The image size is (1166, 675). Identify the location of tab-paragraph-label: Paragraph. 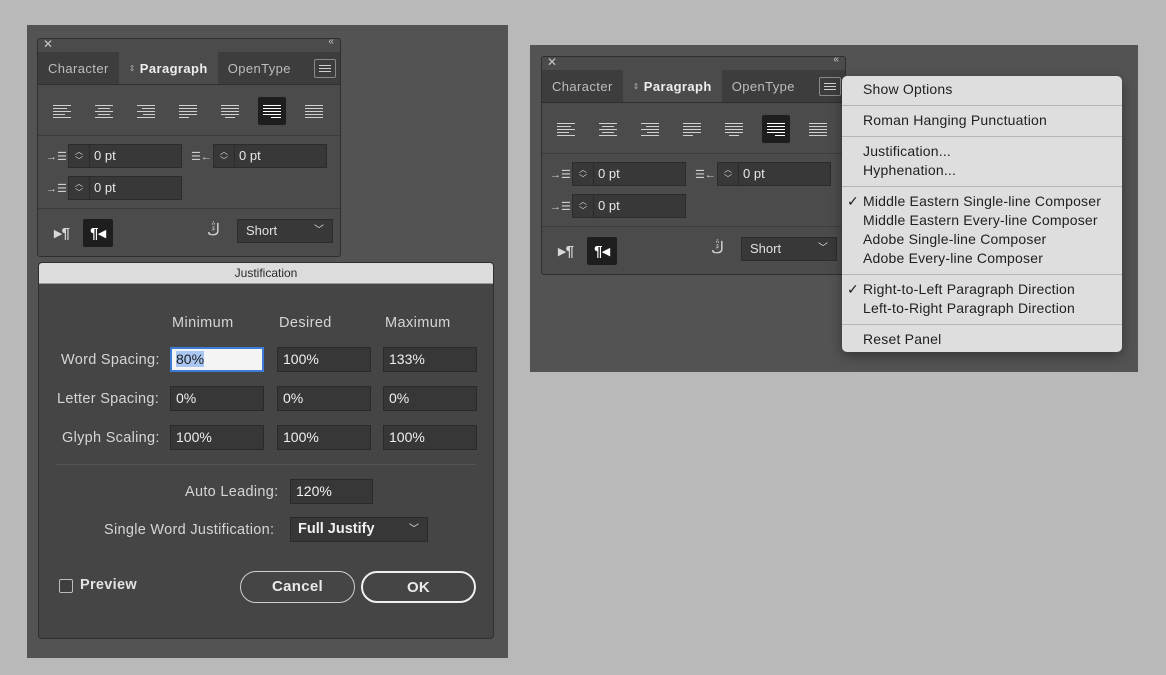
(173, 68).